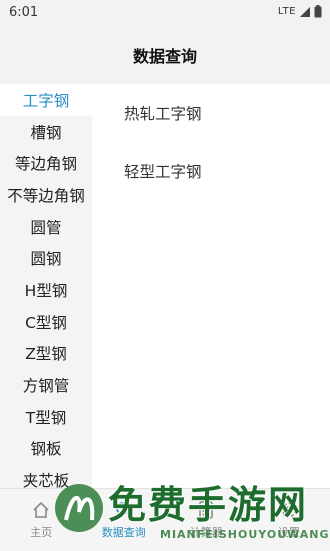 The image size is (330, 551). I want to click on sidebar-item-z-section: Z型钢, so click(46, 354).